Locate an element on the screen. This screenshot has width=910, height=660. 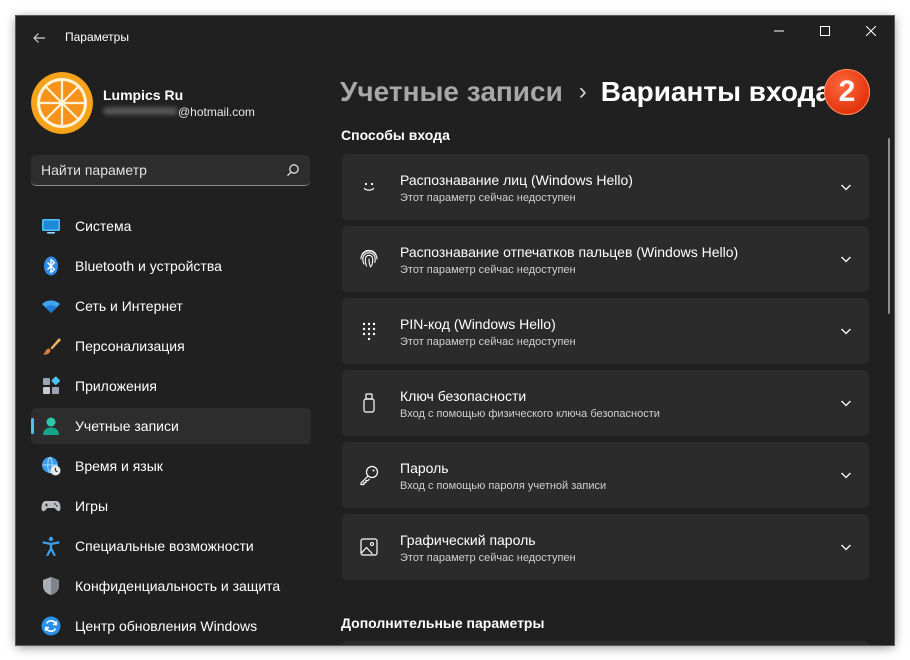
window-title: Параметры is located at coordinates (97, 37).